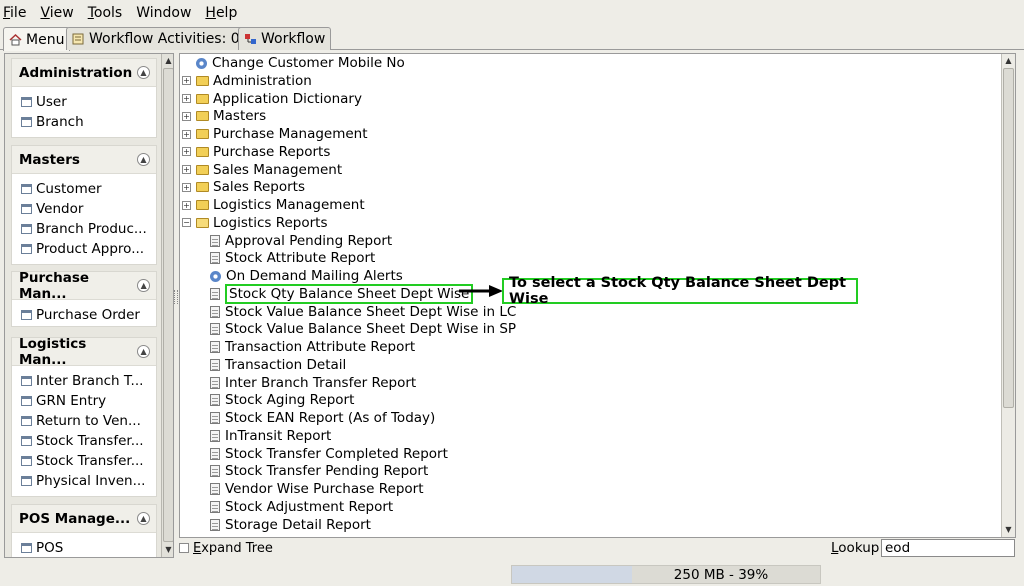 Image resolution: width=1024 pixels, height=586 pixels. I want to click on tree-scrollbar: ▲ ▼, so click(1008, 295).